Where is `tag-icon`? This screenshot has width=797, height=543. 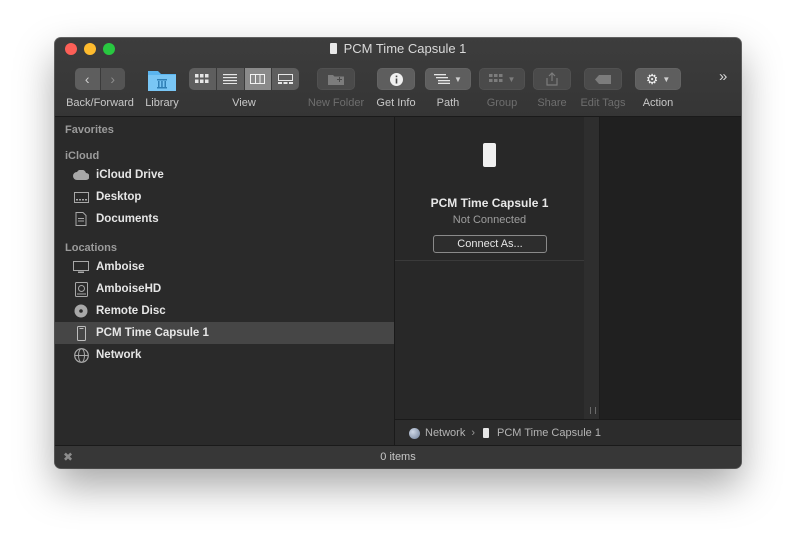 tag-icon is located at coordinates (603, 79).